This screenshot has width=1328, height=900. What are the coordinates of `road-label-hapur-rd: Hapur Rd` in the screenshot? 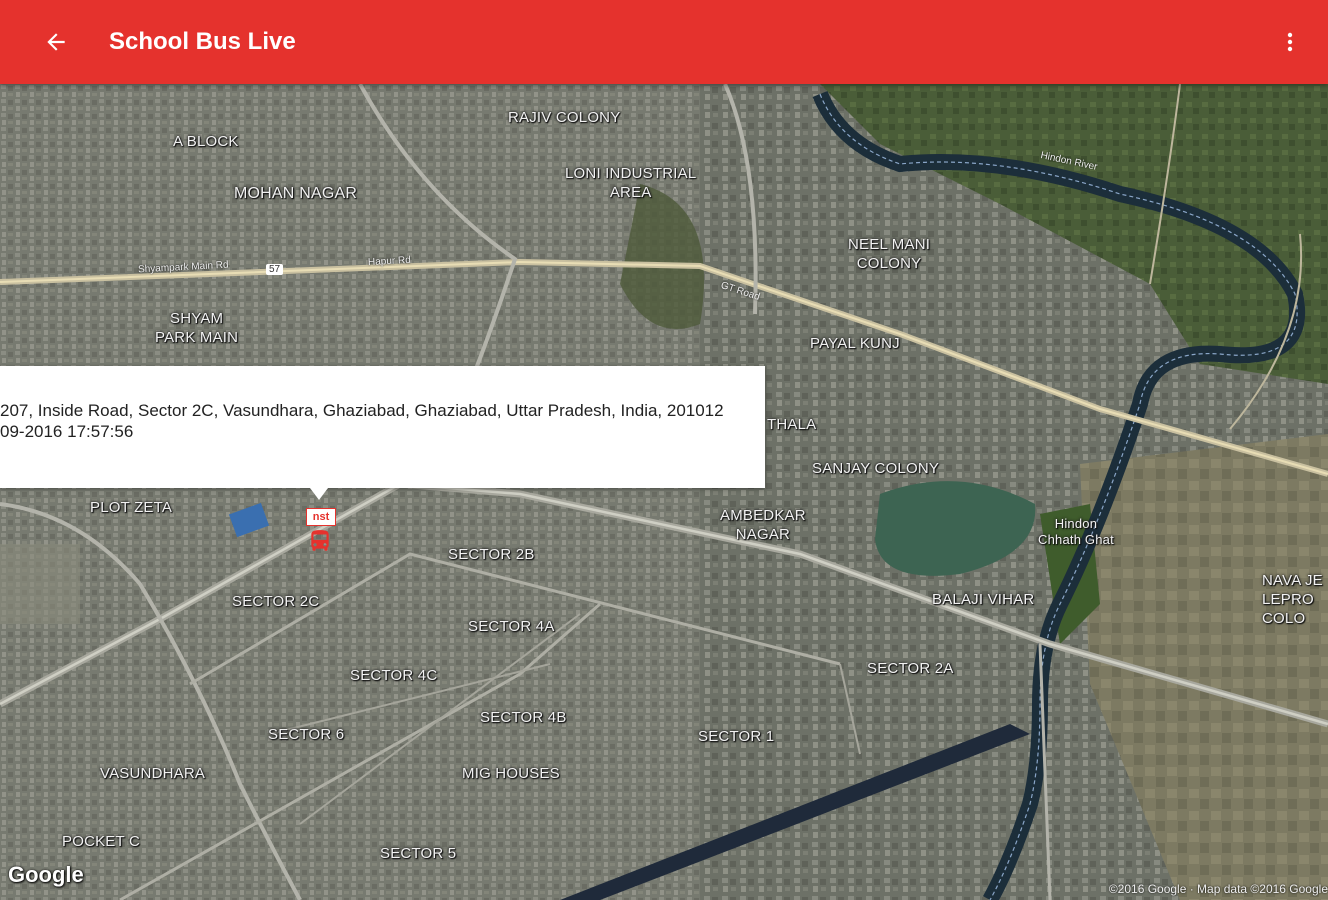 It's located at (389, 261).